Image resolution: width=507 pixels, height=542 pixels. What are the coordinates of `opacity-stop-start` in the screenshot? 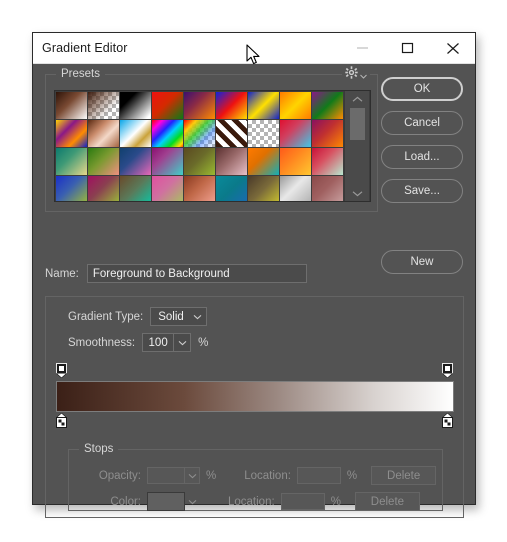 It's located at (61, 371).